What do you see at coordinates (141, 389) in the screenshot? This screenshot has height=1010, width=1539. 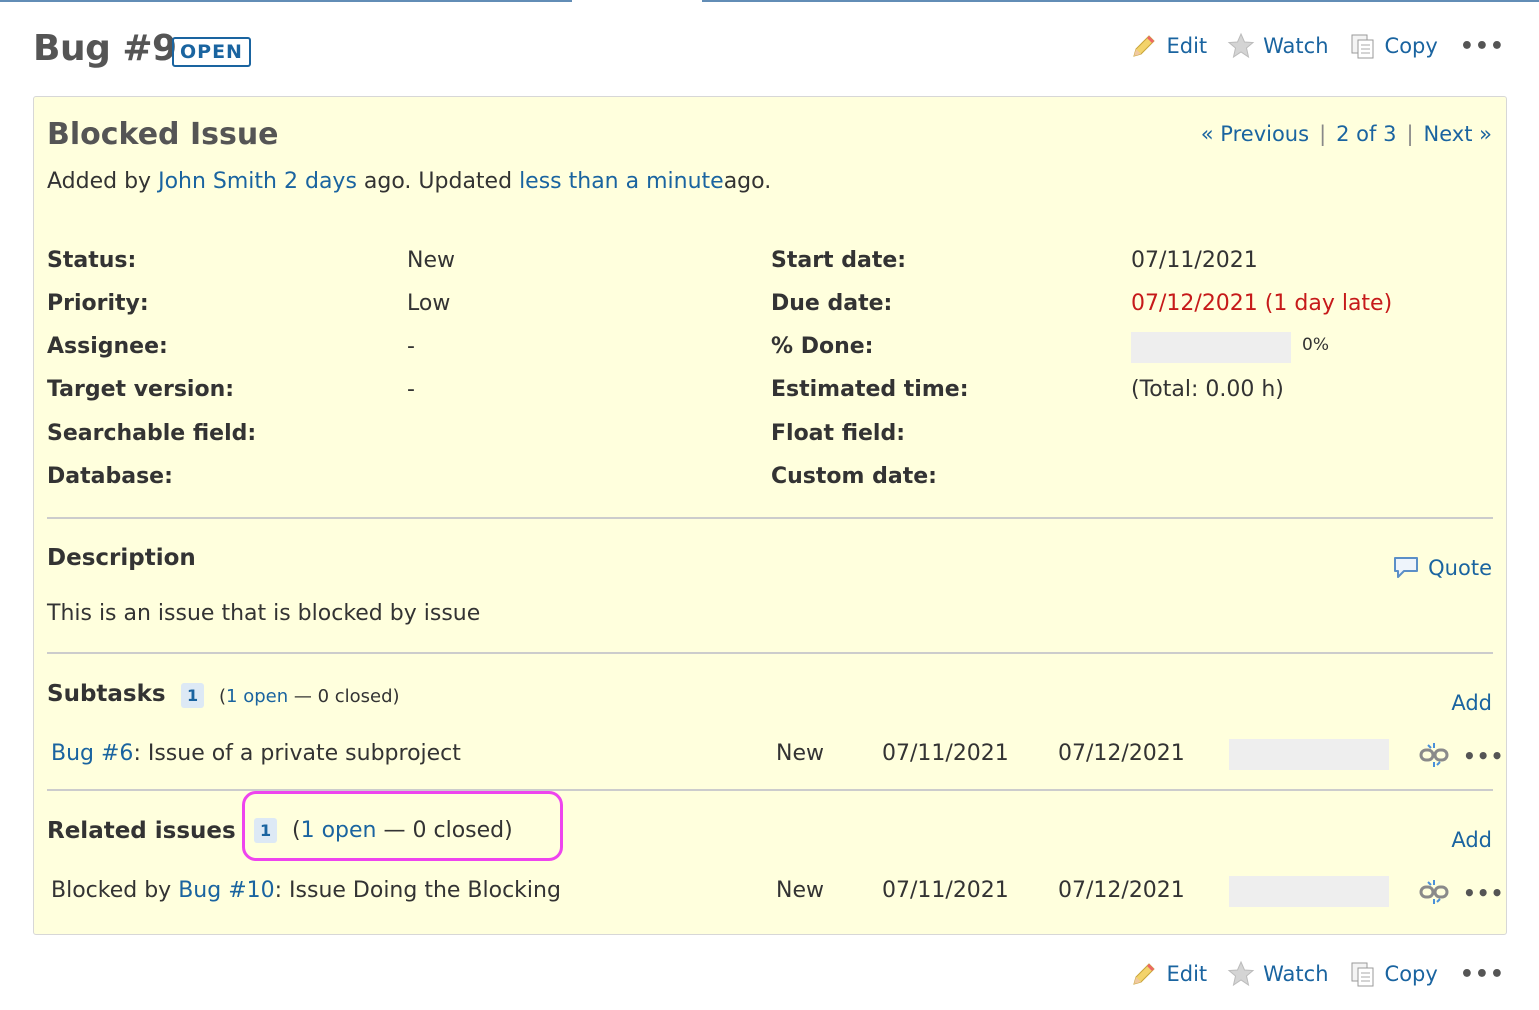 I see `target-version-label: Target version:` at bounding box center [141, 389].